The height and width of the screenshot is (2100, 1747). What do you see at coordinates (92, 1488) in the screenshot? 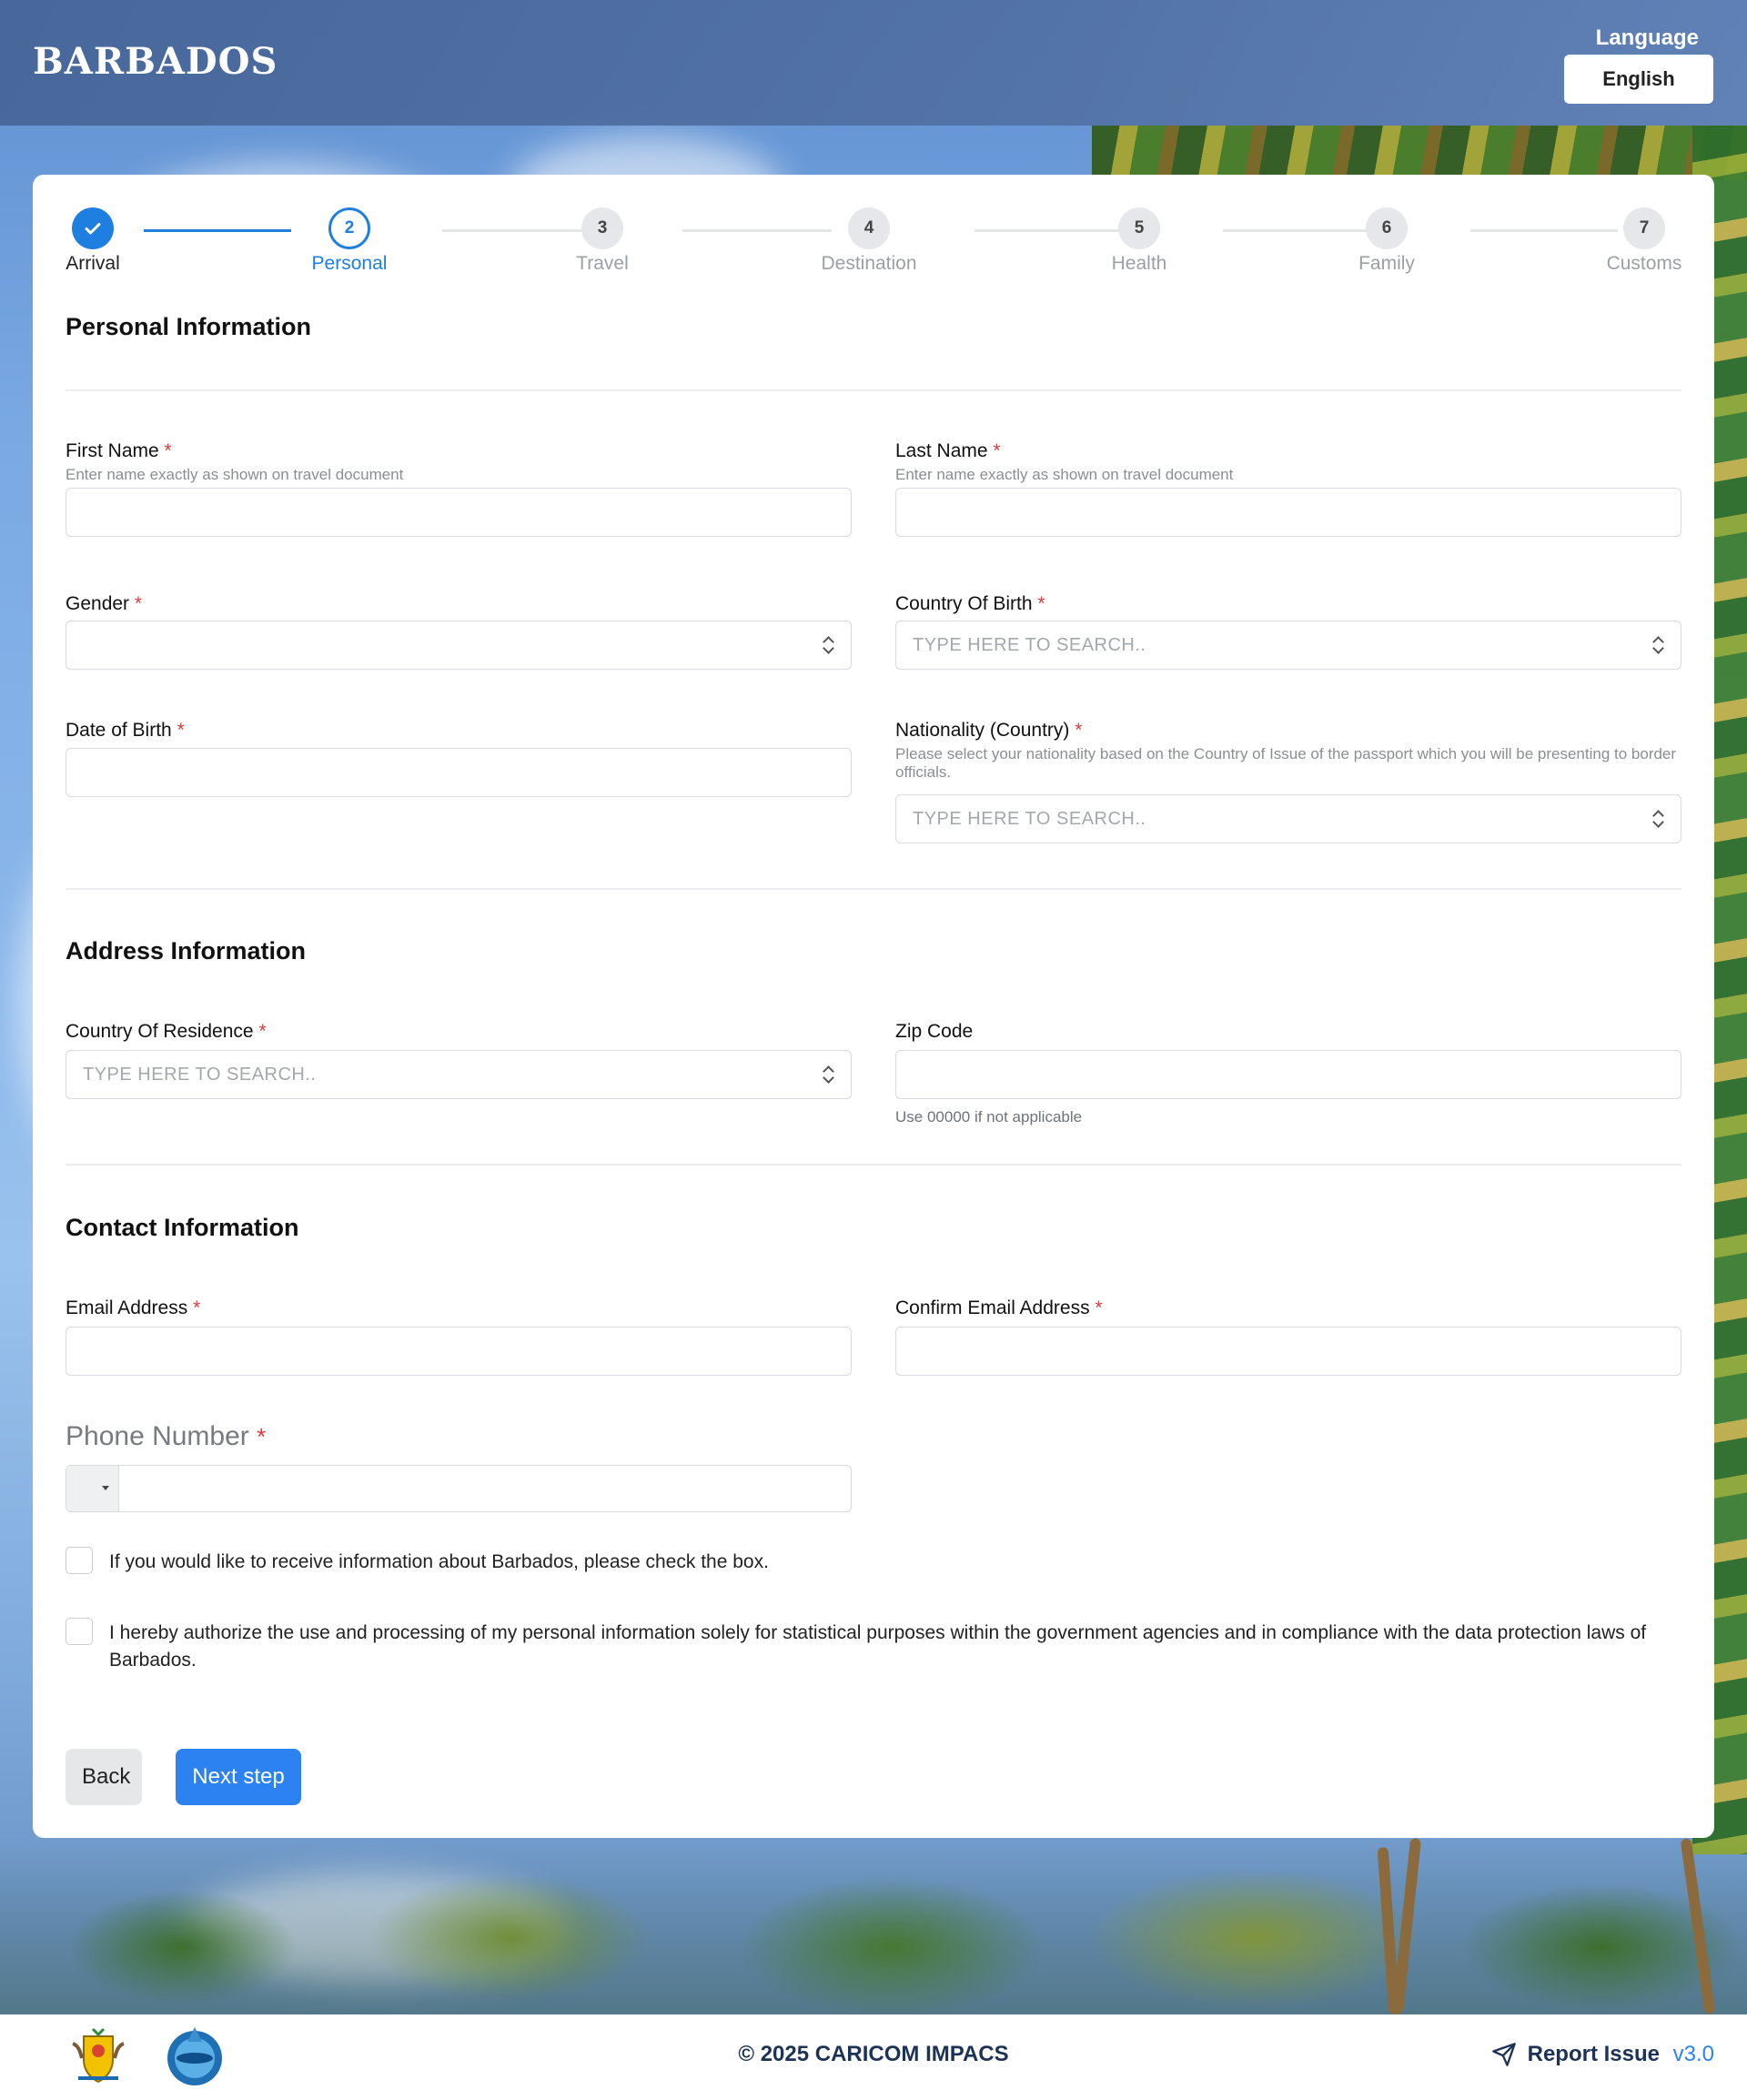
I see `country-code-dropdown` at bounding box center [92, 1488].